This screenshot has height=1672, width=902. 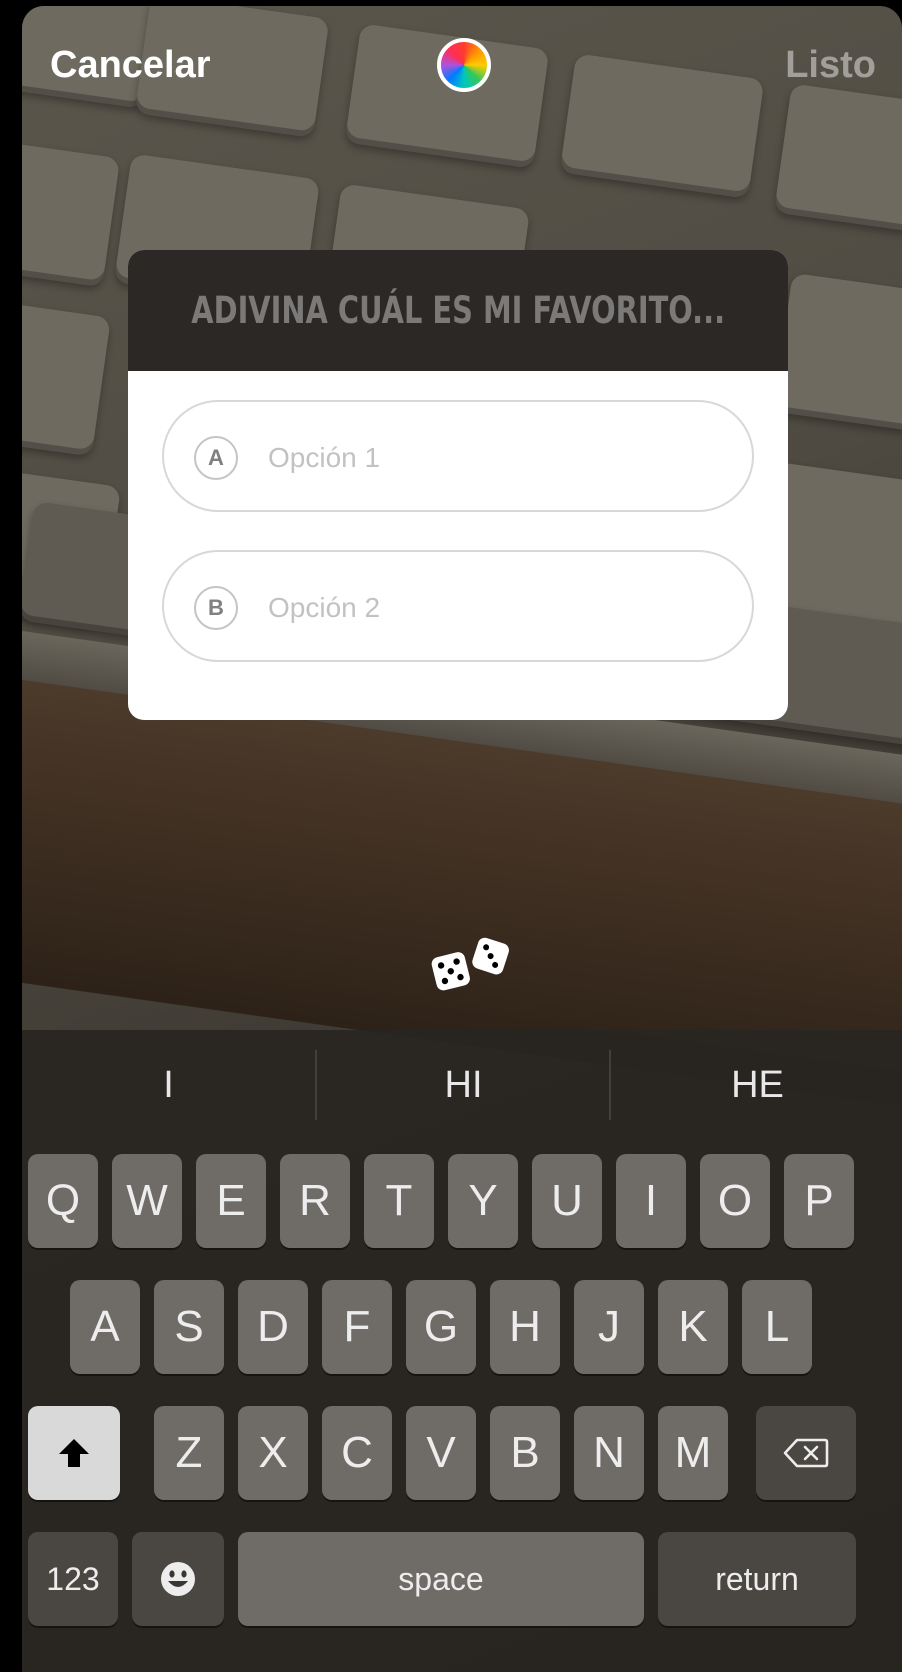 I want to click on delete-key, so click(x=806, y=1453).